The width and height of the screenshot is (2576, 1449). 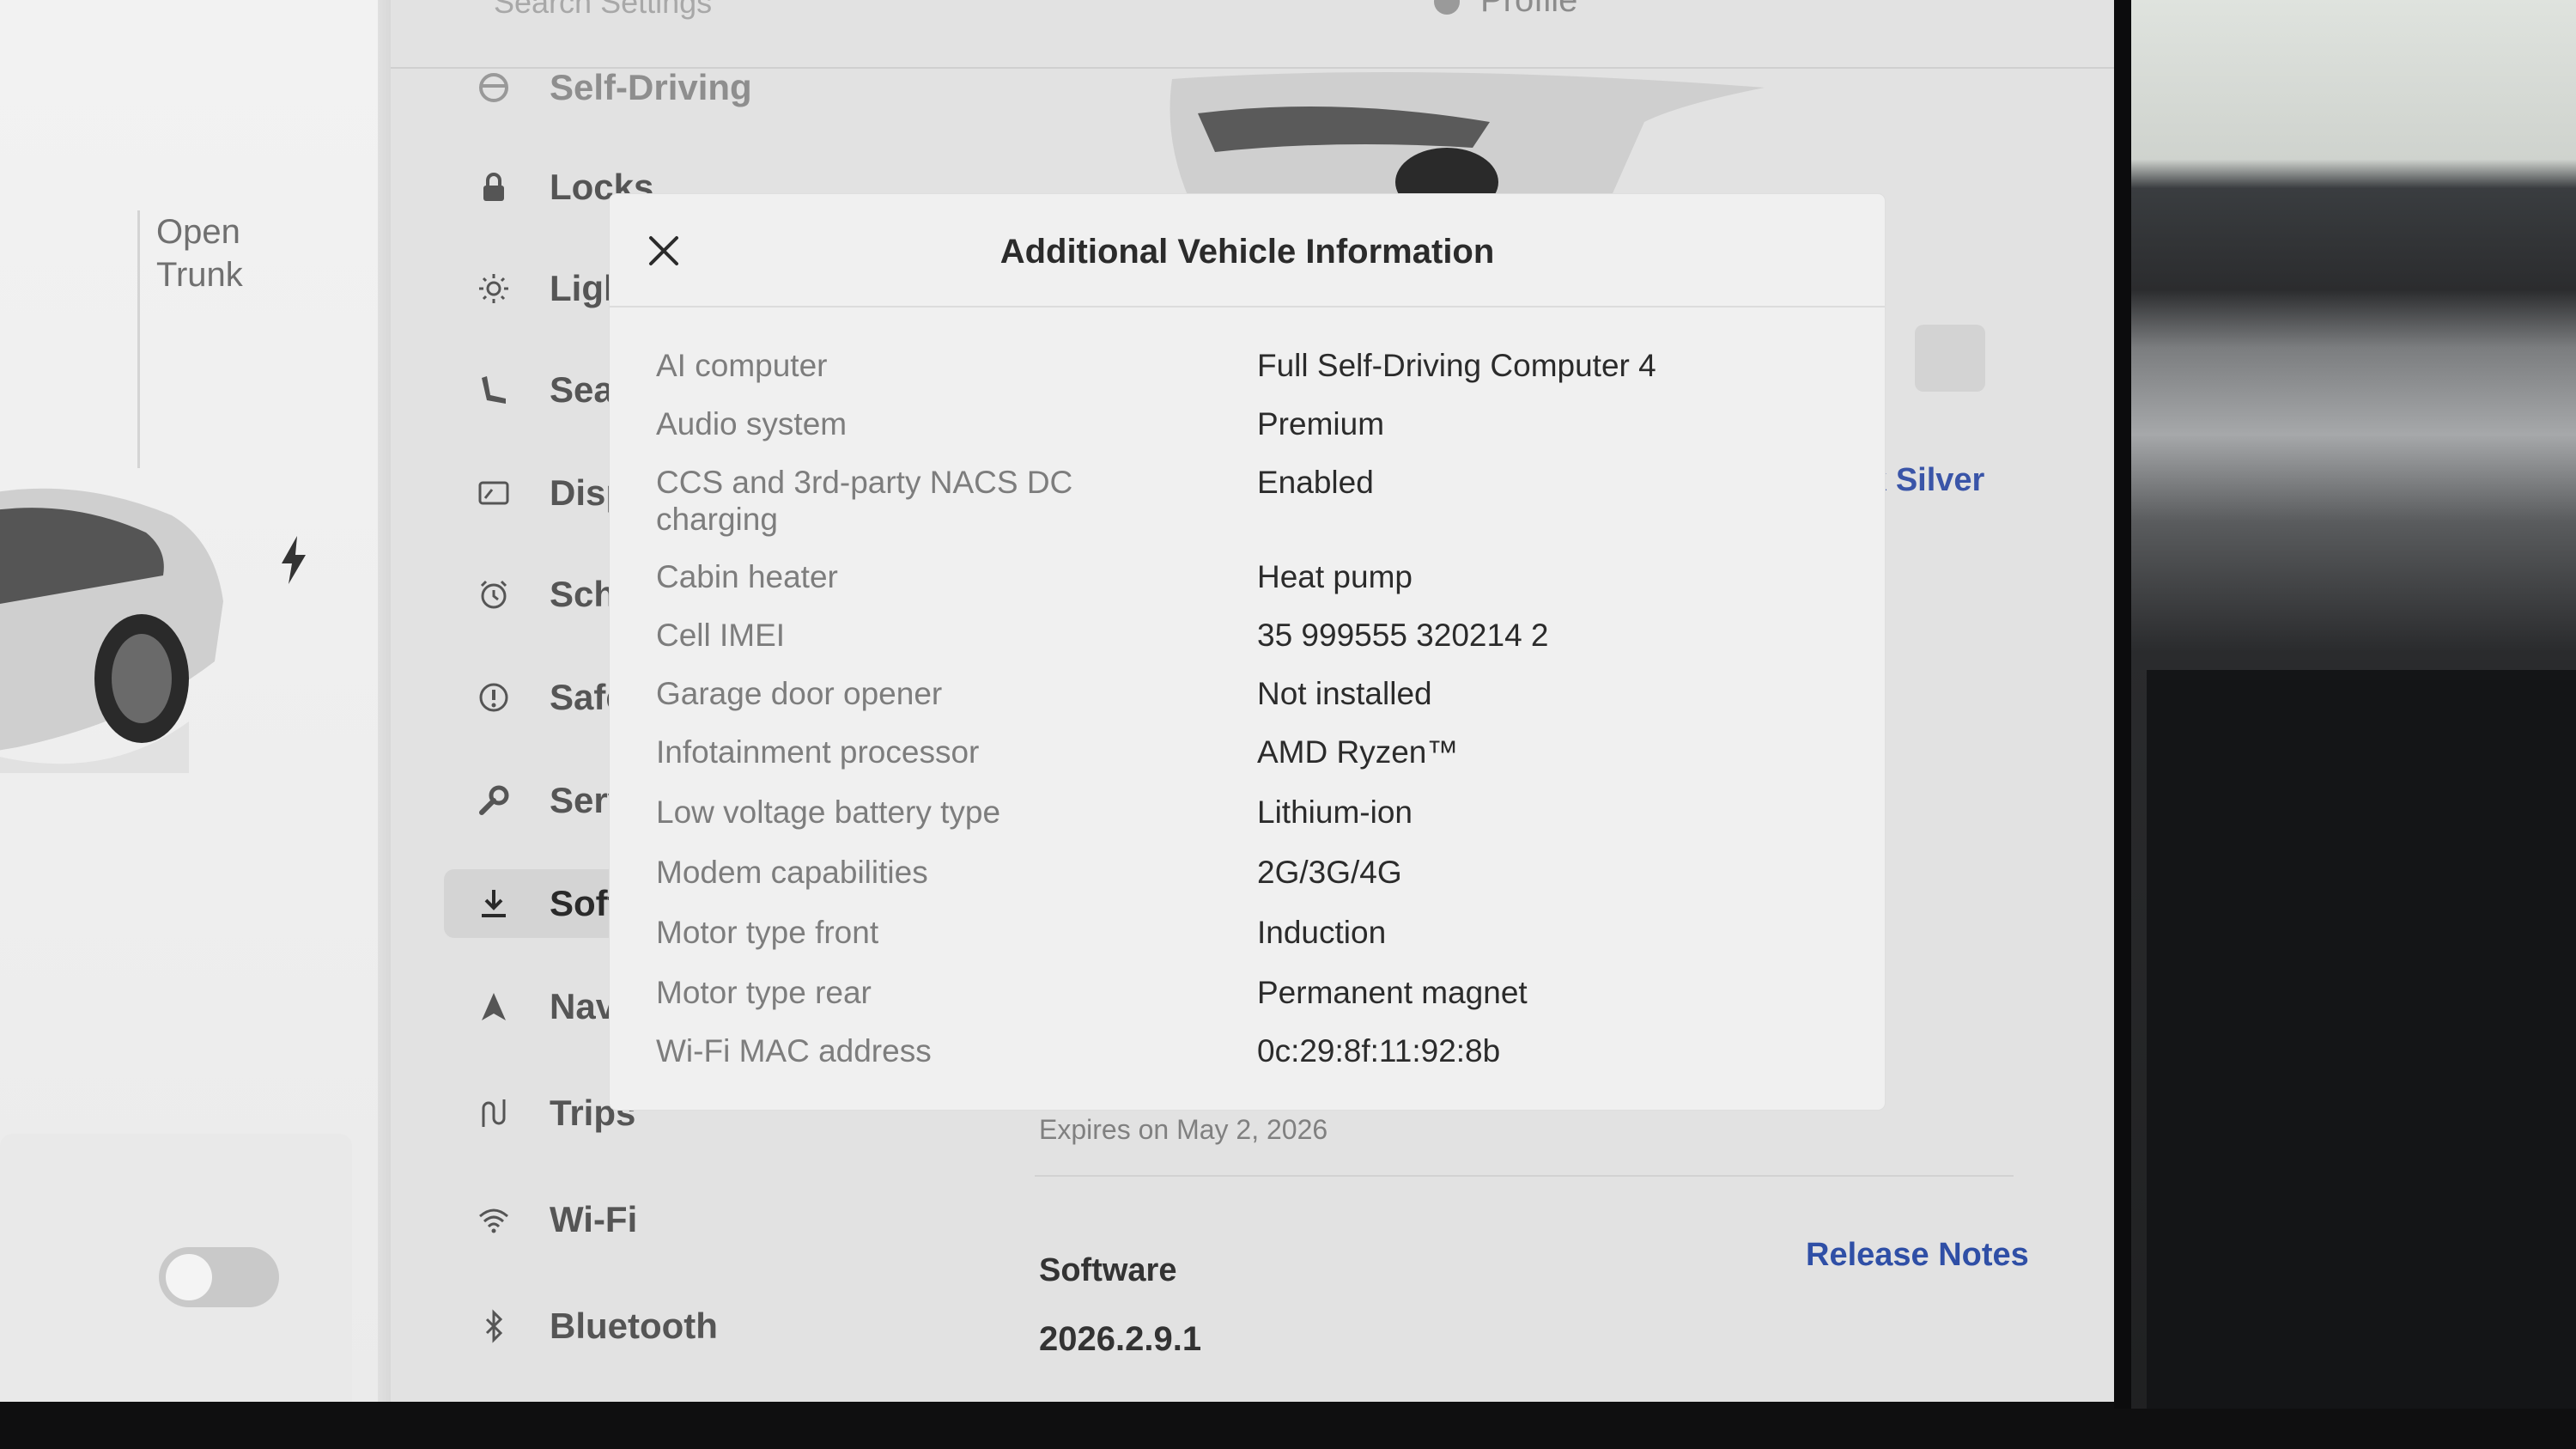 What do you see at coordinates (1379, 1050) in the screenshot?
I see `info-value: 0c:29:8f:11:92:8b` at bounding box center [1379, 1050].